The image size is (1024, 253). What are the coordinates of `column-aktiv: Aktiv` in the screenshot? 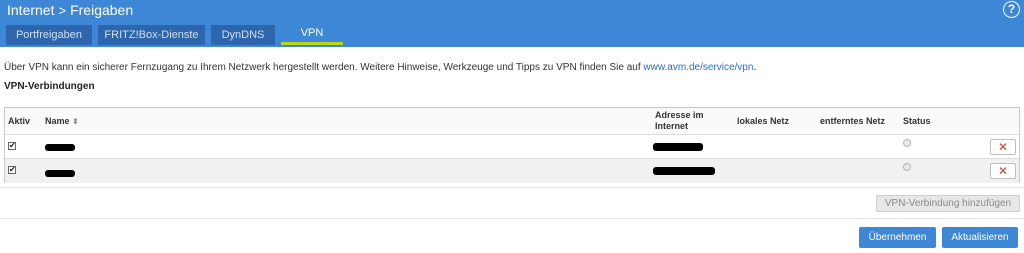 It's located at (19, 121).